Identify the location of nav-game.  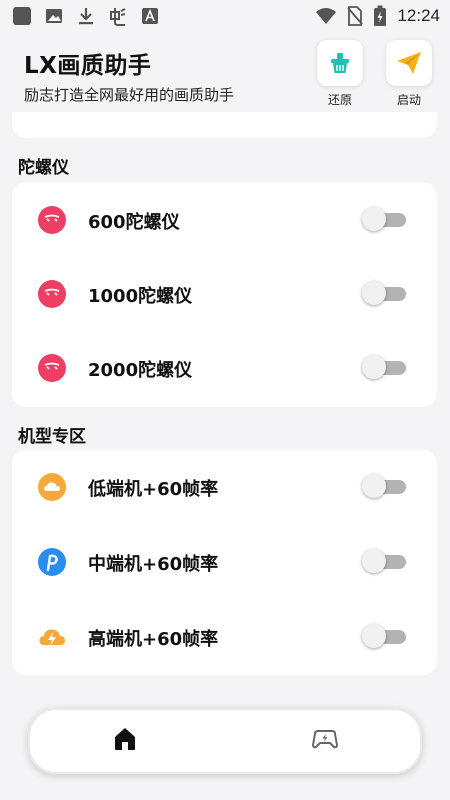
(325, 739).